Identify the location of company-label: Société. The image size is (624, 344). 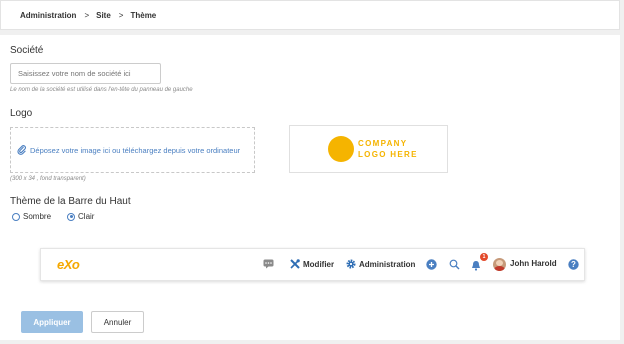
(27, 50).